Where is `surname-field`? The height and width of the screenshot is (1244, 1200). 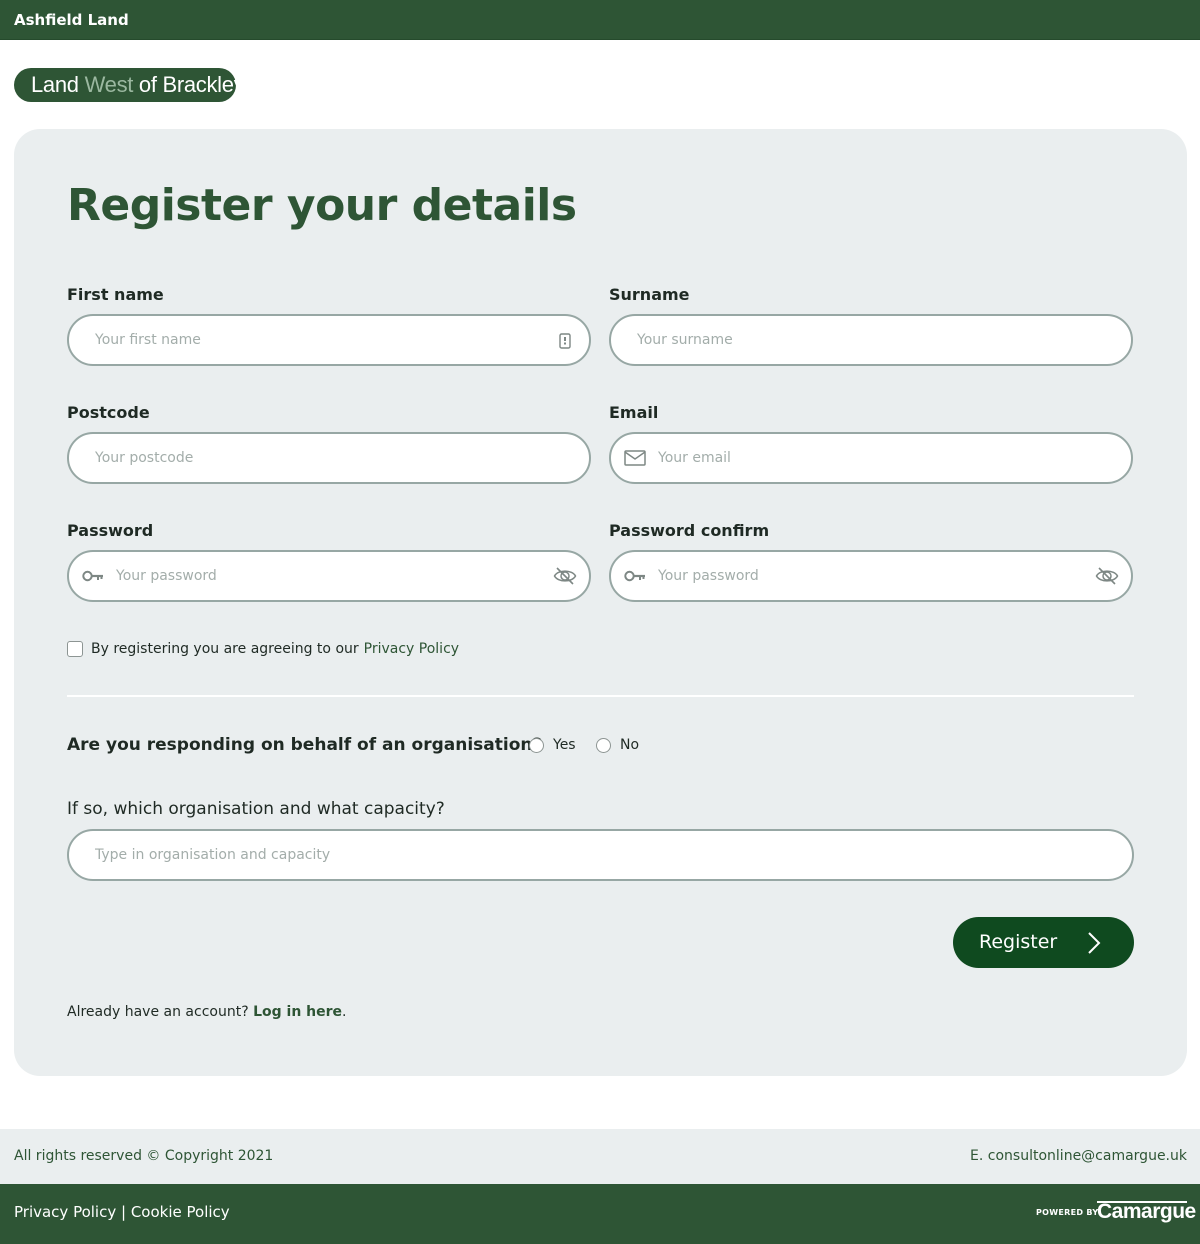
surname-field is located at coordinates (871, 340).